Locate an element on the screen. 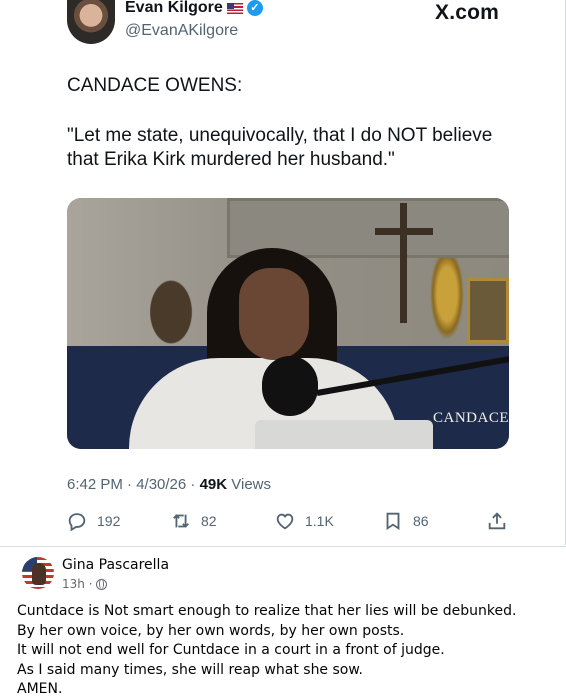 This screenshot has height=700, width=566. bookmark-count: 86 is located at coordinates (421, 521).